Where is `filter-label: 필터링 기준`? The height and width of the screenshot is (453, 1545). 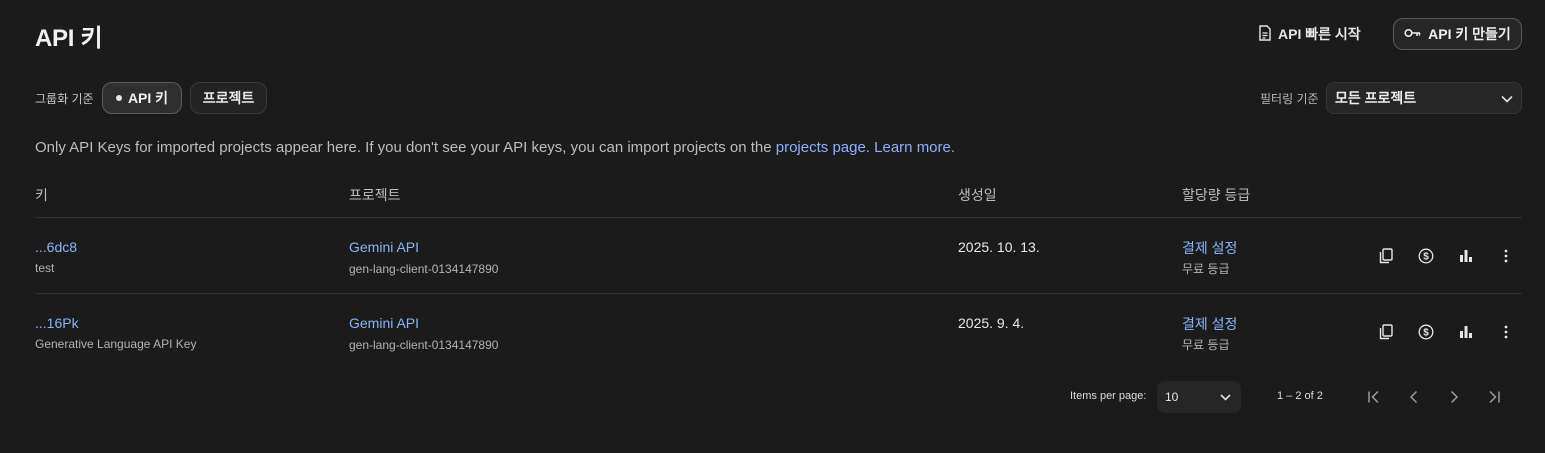 filter-label: 필터링 기준 is located at coordinates (1289, 99).